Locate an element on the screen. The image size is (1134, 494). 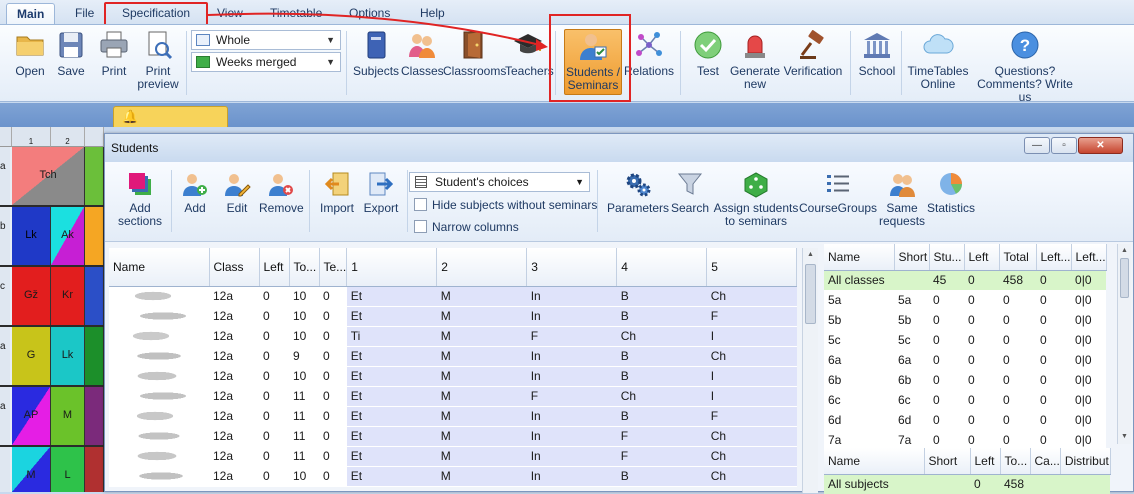
timetable-lesson: M is located at coordinates (68, 416).